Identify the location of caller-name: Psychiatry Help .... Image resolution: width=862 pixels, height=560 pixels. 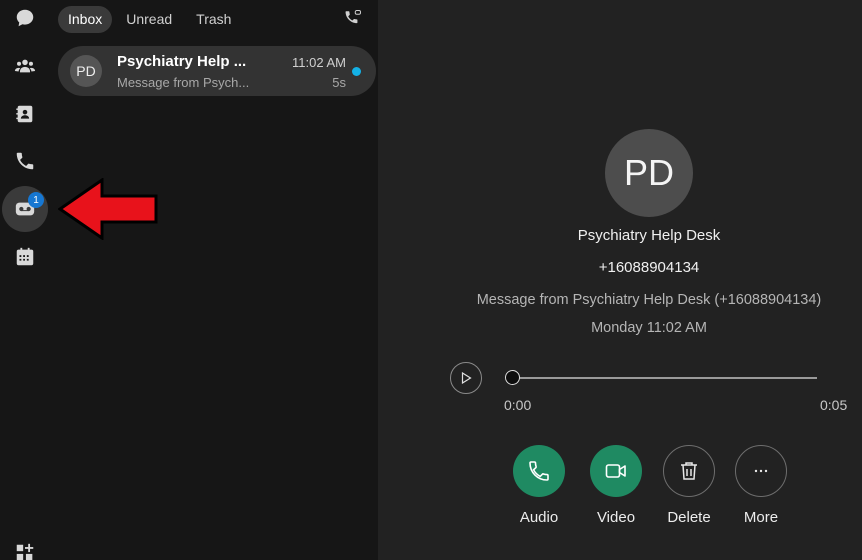
(182, 61).